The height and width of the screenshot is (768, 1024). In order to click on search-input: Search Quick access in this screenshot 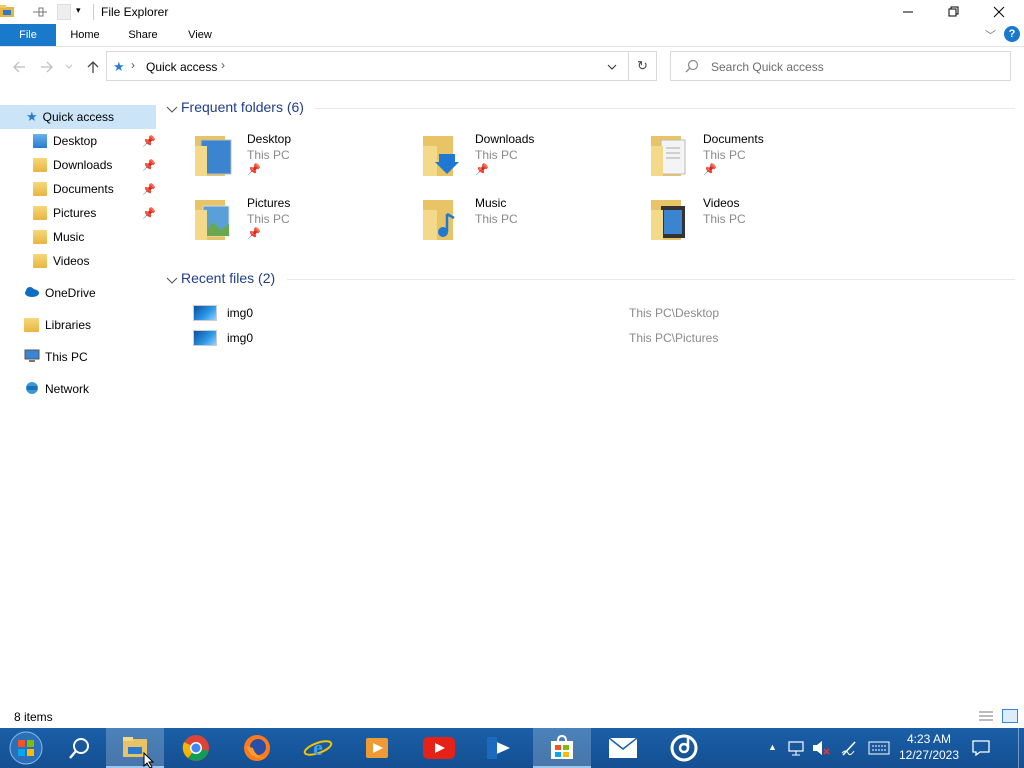, I will do `click(767, 67)`.